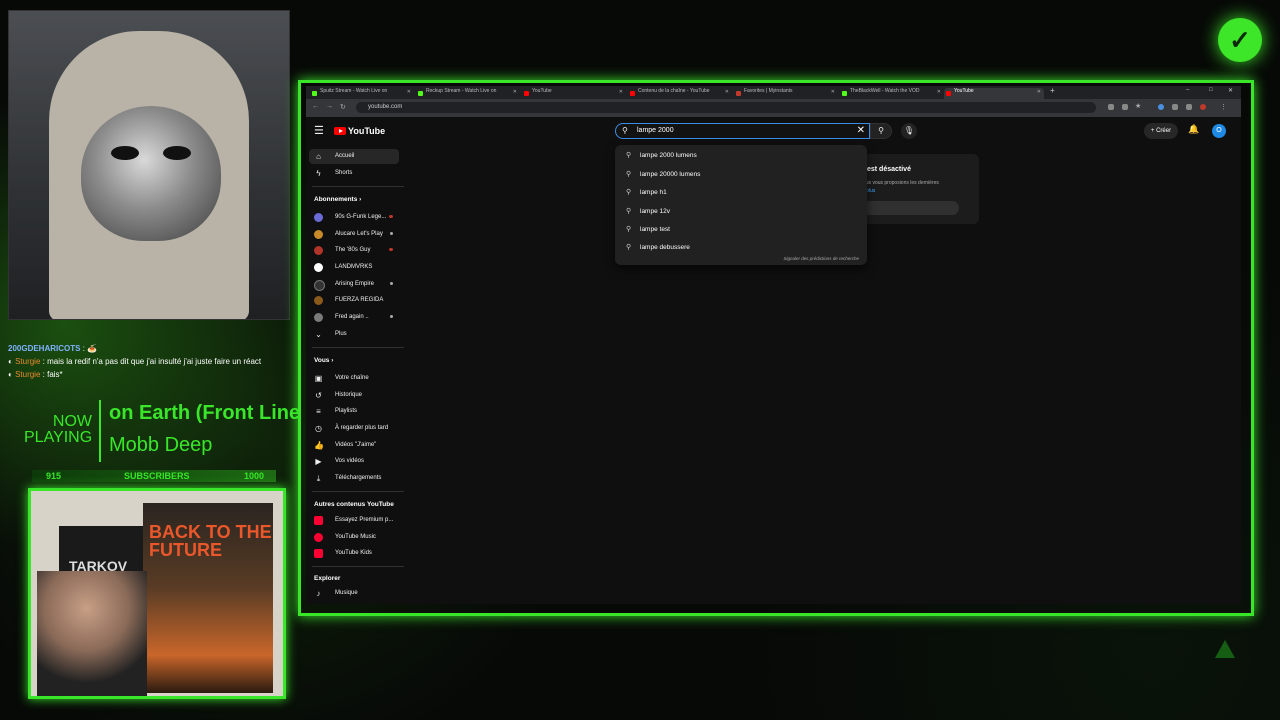 The image size is (1280, 720). What do you see at coordinates (889, 169) in the screenshot?
I see `card-title: est désactivé` at bounding box center [889, 169].